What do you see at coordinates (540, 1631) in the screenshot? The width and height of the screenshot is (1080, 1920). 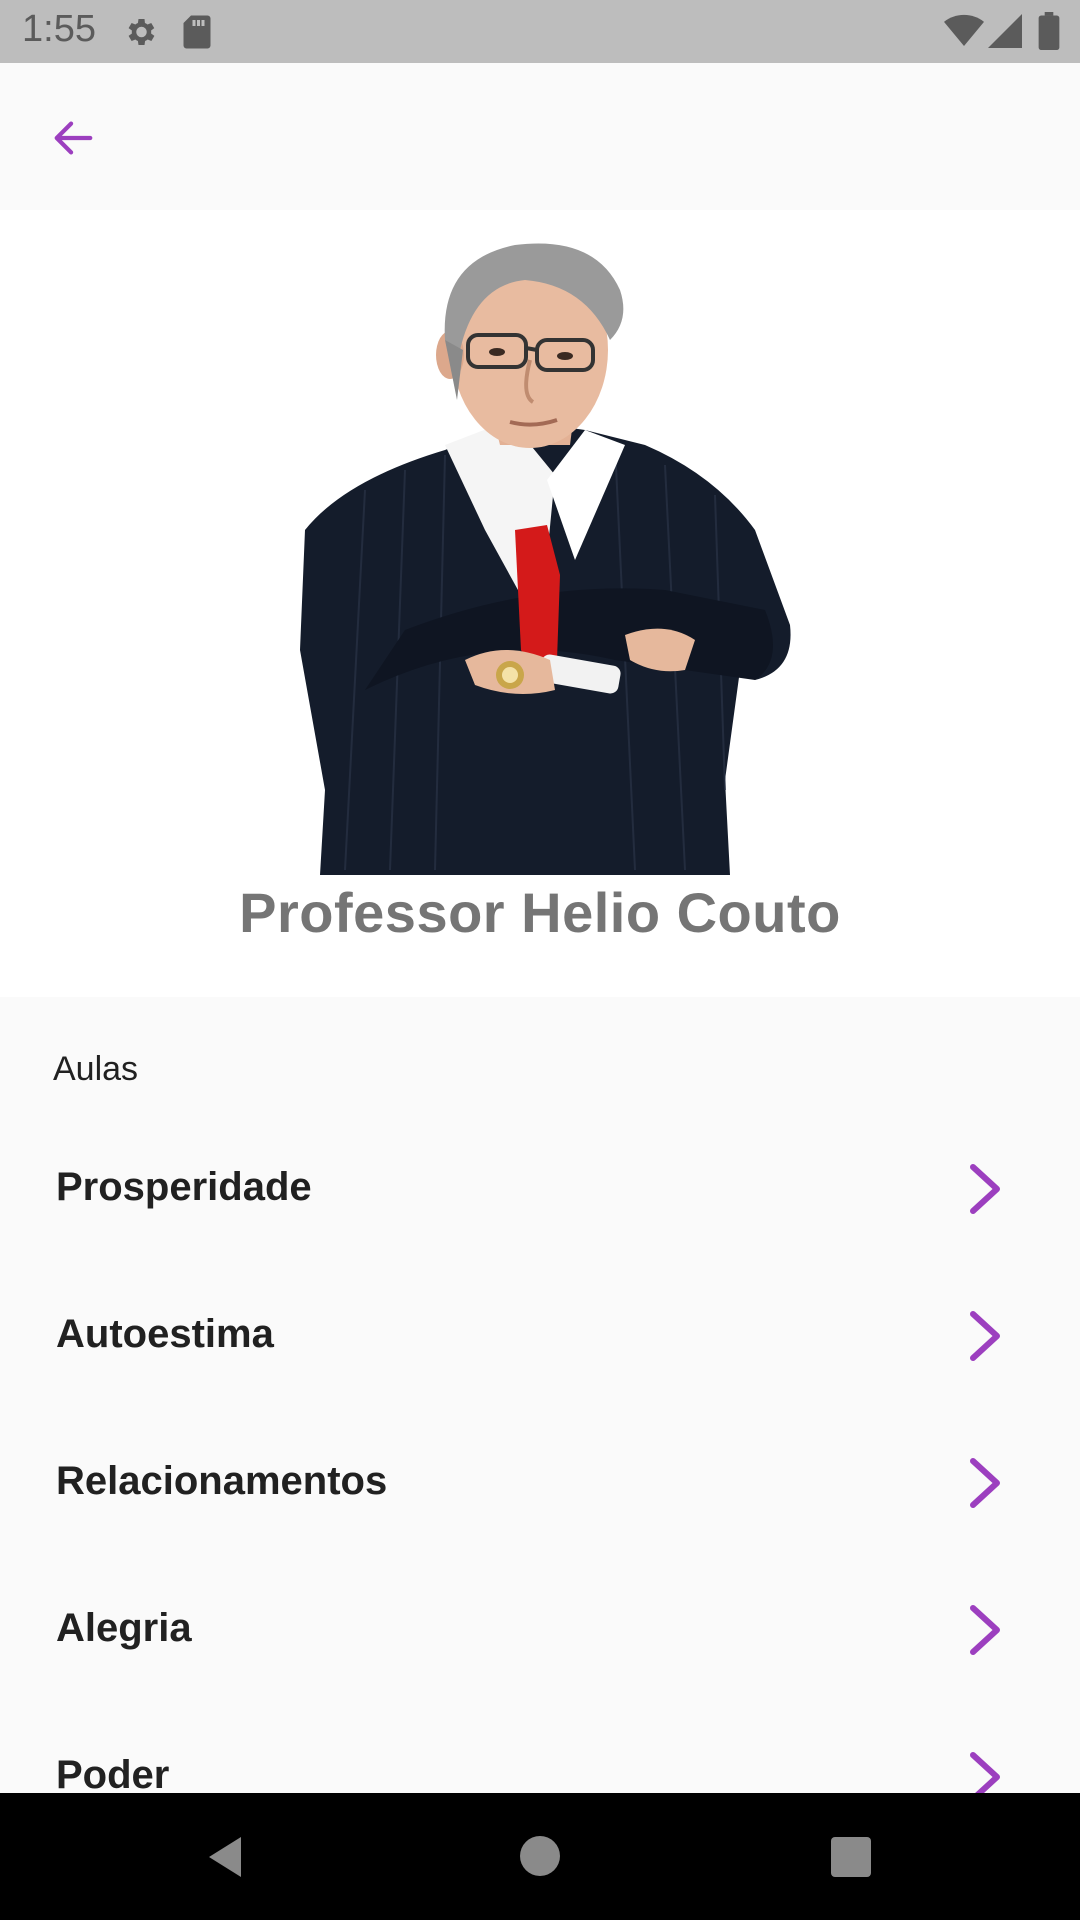 I see `lesson-item-alegria: Alegria` at bounding box center [540, 1631].